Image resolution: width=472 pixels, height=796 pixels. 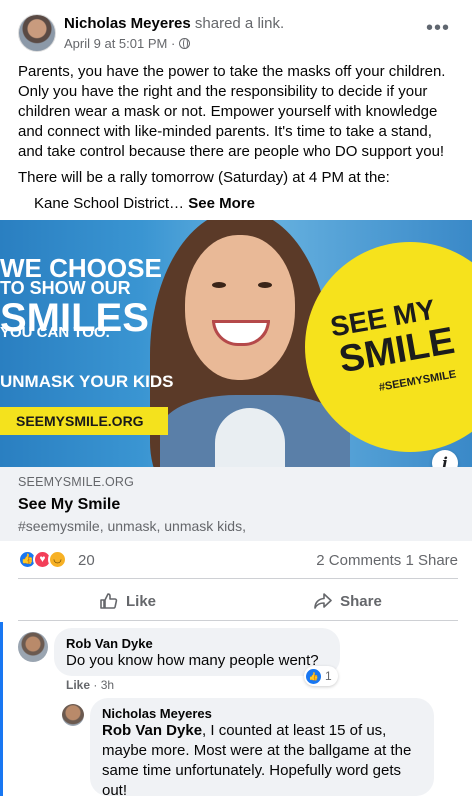 I want to click on link-title: See My Smile, so click(x=69, y=504).